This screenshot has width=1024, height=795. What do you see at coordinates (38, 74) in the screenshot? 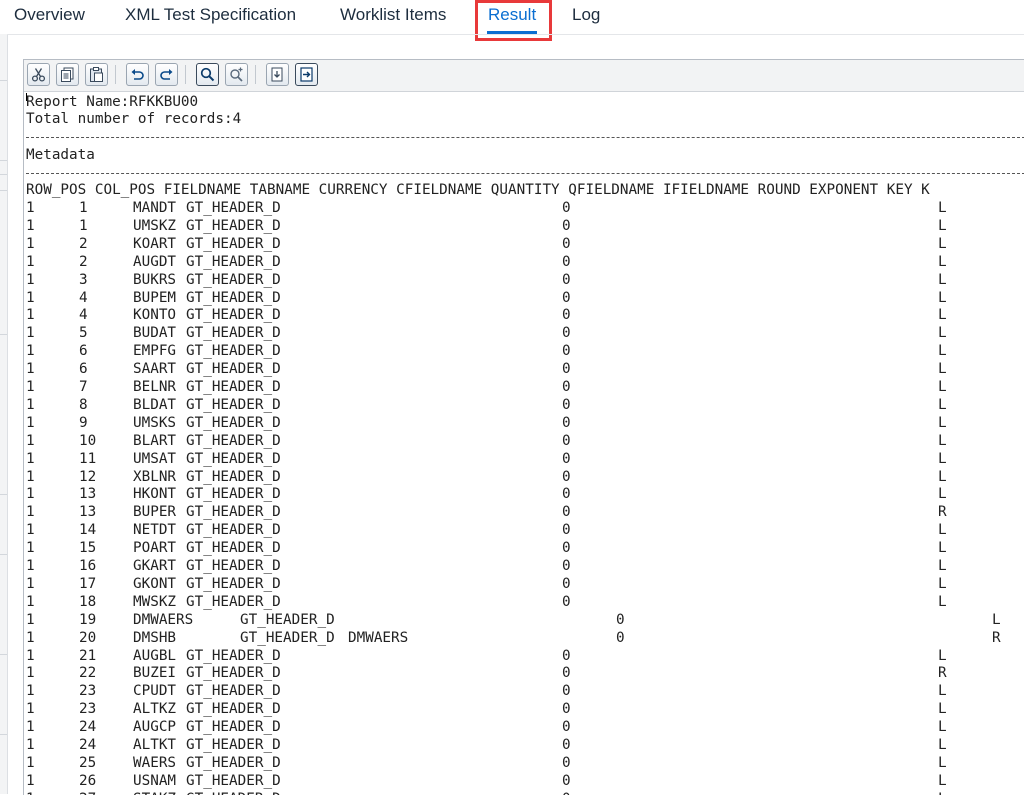
I see `cut-icon` at bounding box center [38, 74].